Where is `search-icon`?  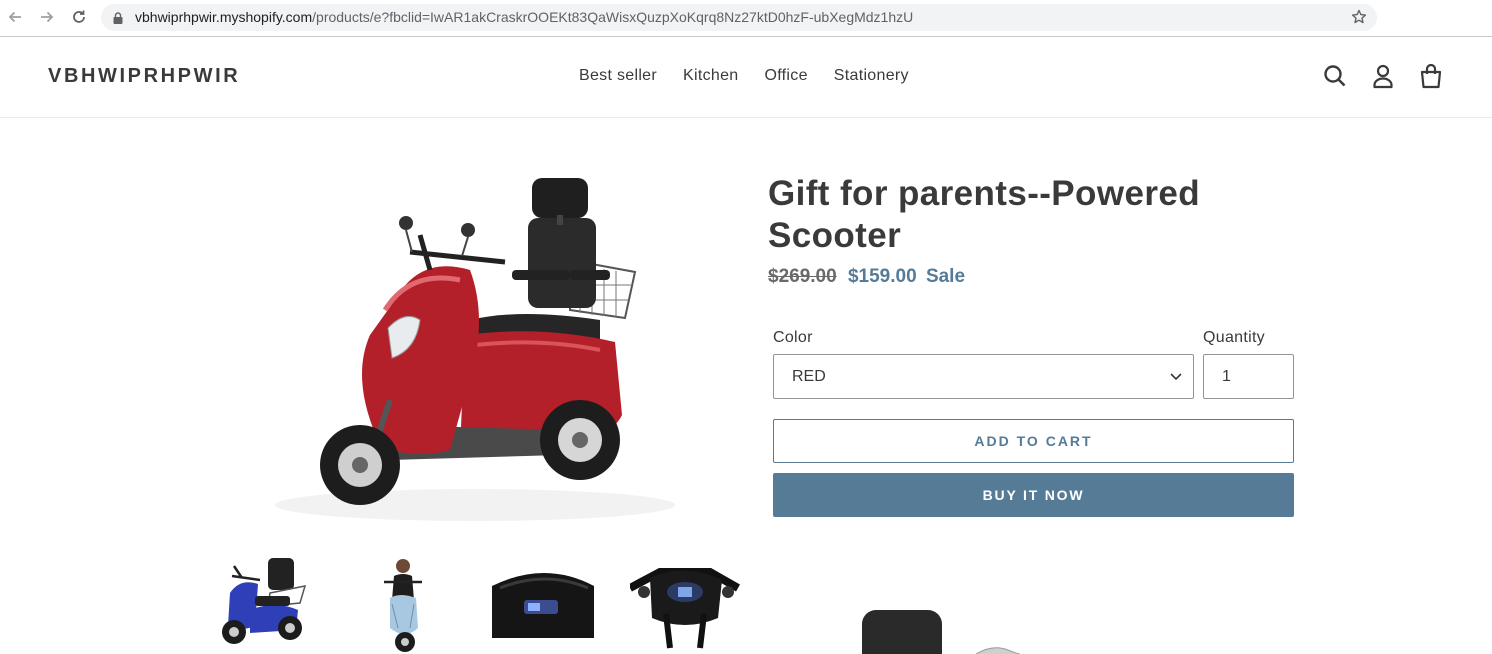
search-icon is located at coordinates (1335, 76).